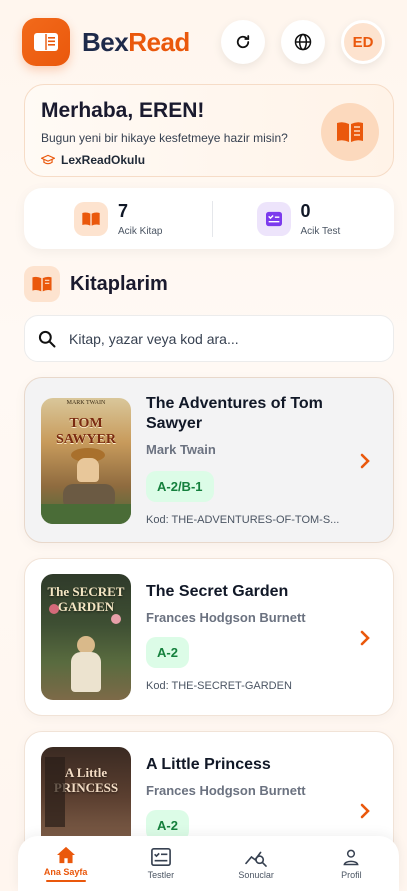 This screenshot has height=891, width=407. What do you see at coordinates (351, 857) in the screenshot?
I see `user-icon` at bounding box center [351, 857].